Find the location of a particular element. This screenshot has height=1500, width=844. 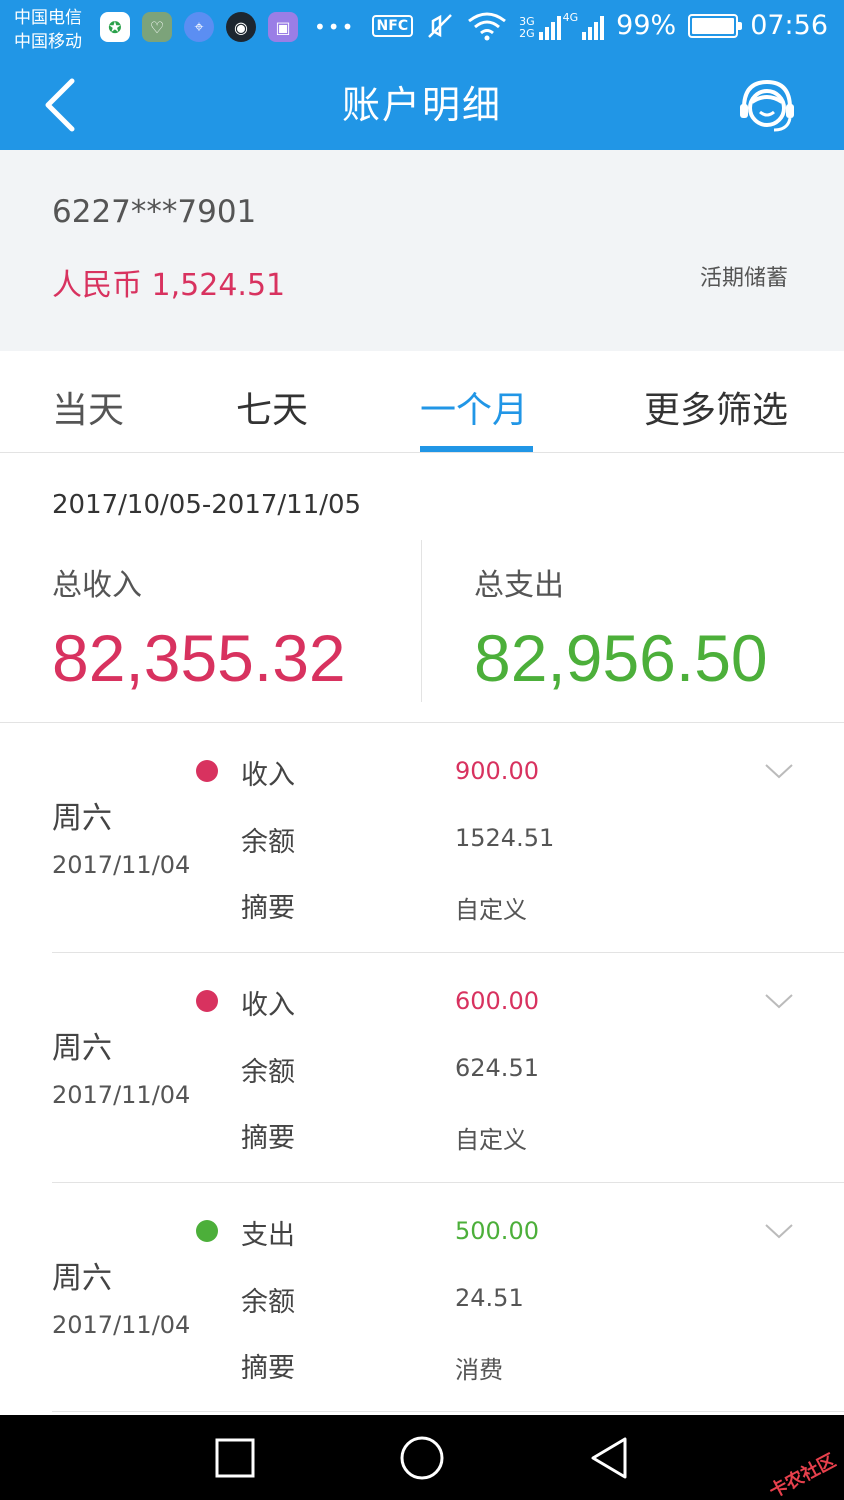

clock: 07:56 is located at coordinates (789, 25).